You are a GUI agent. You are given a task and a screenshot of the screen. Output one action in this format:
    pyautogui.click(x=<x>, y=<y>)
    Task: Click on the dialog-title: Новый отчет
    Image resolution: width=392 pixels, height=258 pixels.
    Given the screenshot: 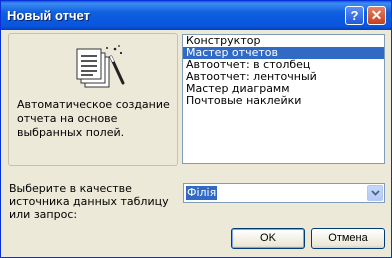 What is the action you would take?
    pyautogui.click(x=48, y=15)
    